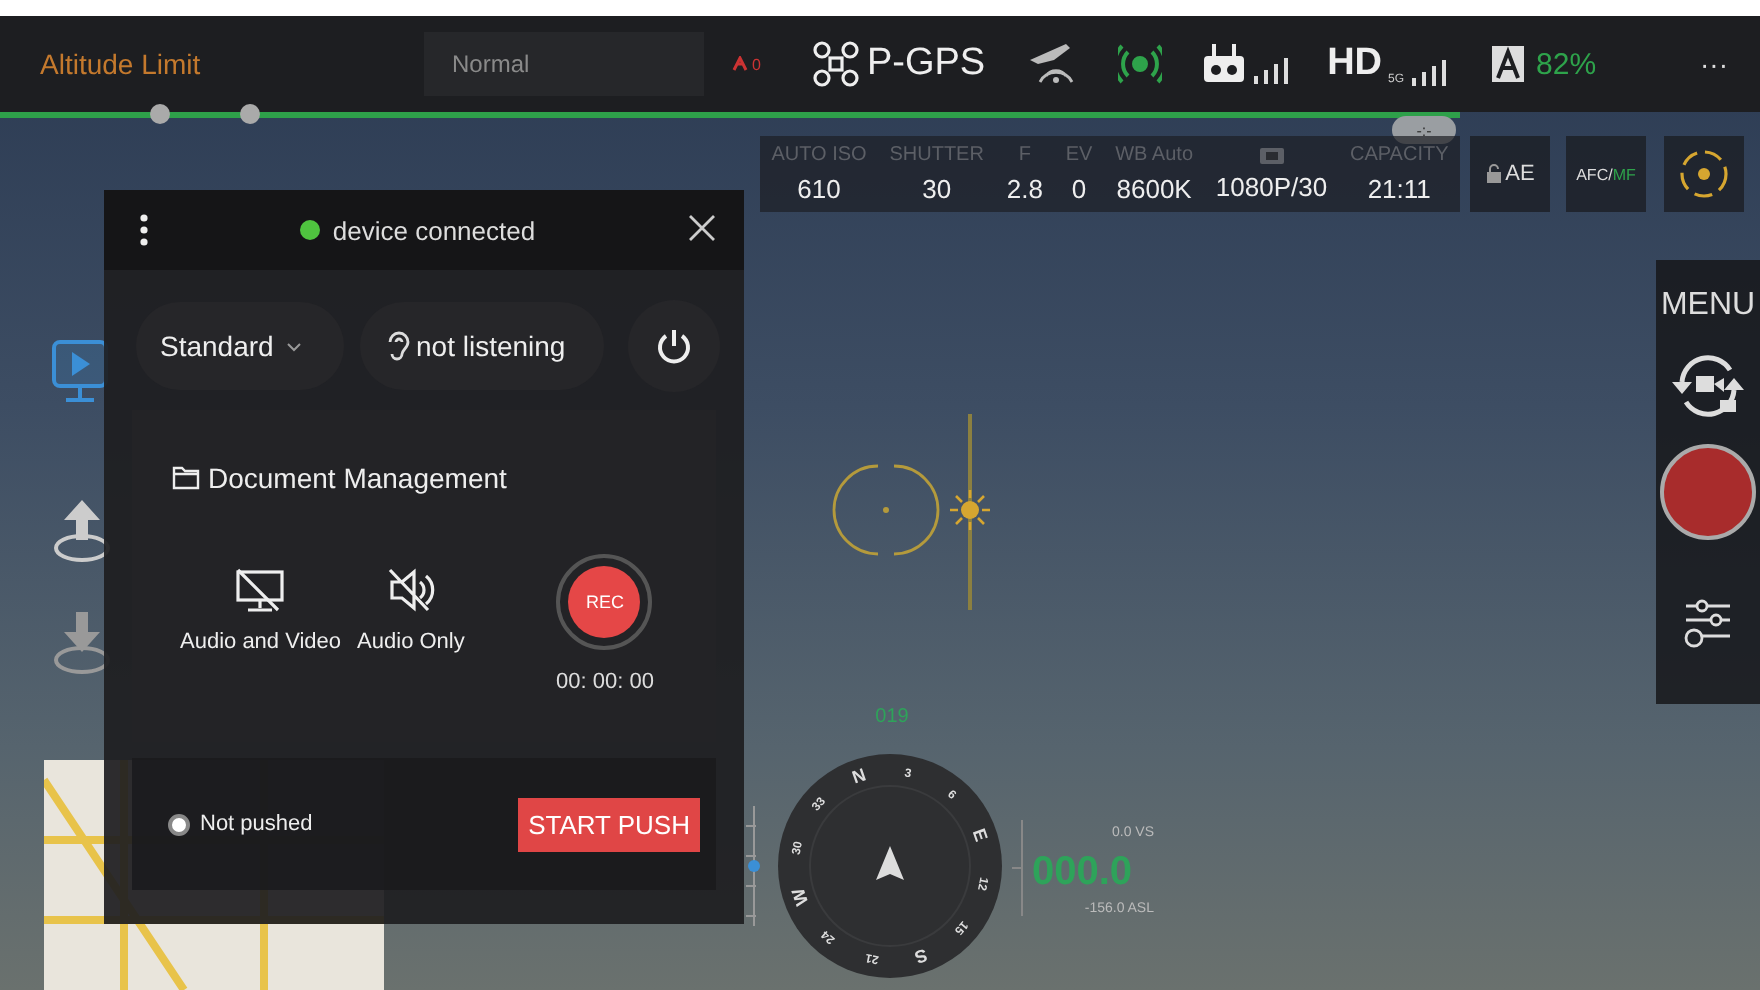 This screenshot has width=1760, height=990. I want to click on quality-dropdown: Standard, so click(240, 346).